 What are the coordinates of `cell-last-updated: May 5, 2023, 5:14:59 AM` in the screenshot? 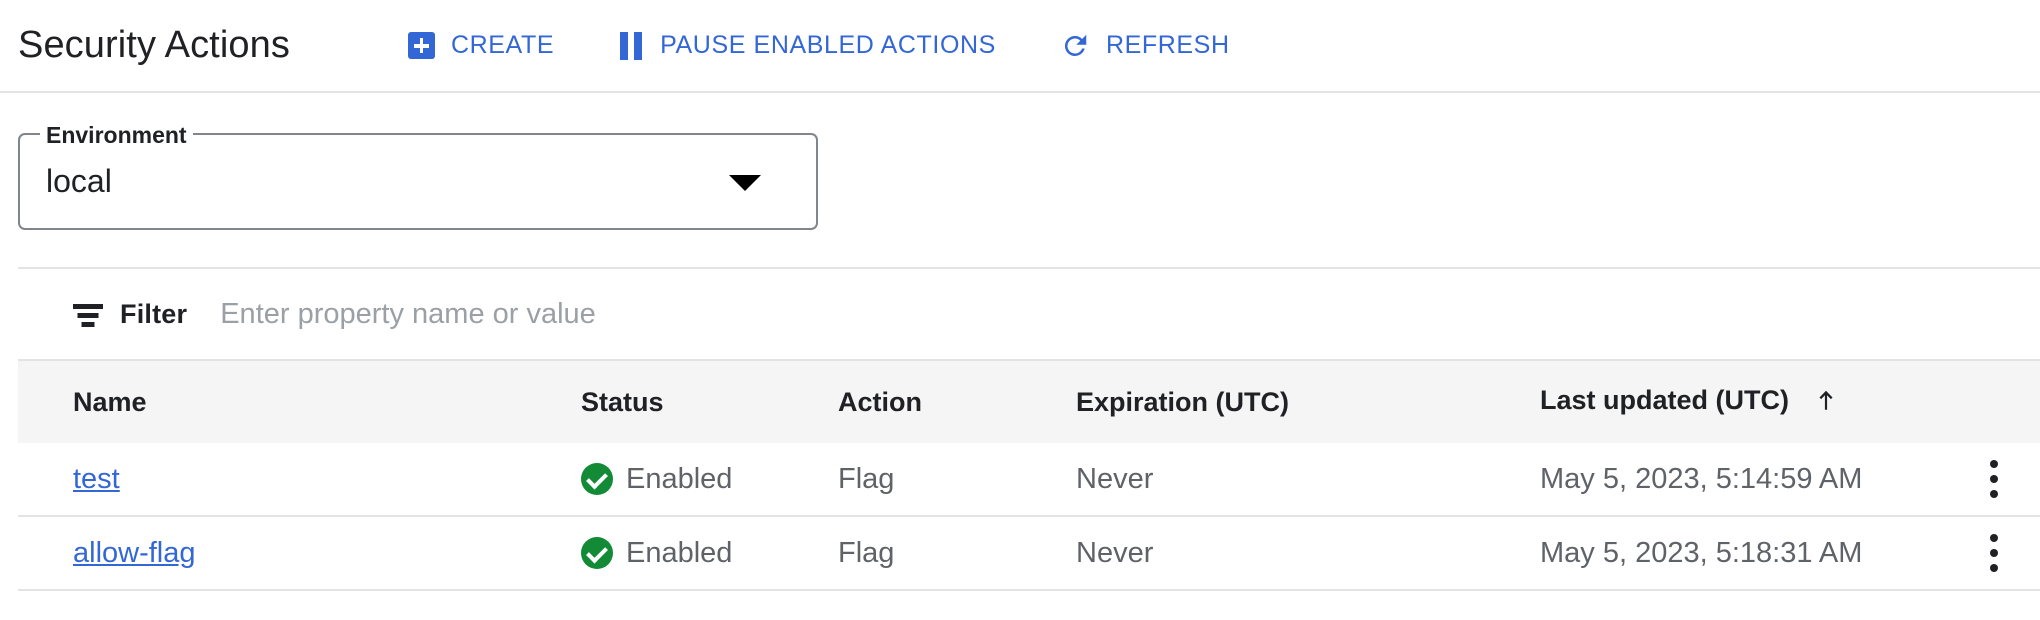 It's located at (1765, 480).